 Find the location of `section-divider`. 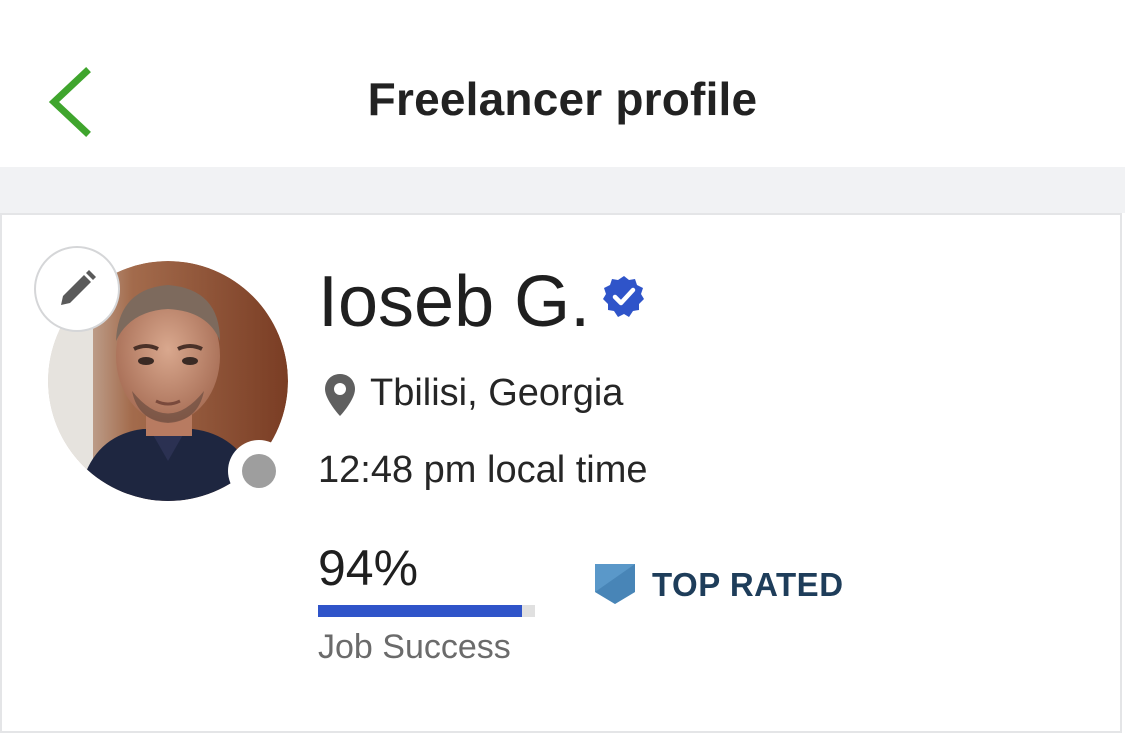

section-divider is located at coordinates (562, 190).